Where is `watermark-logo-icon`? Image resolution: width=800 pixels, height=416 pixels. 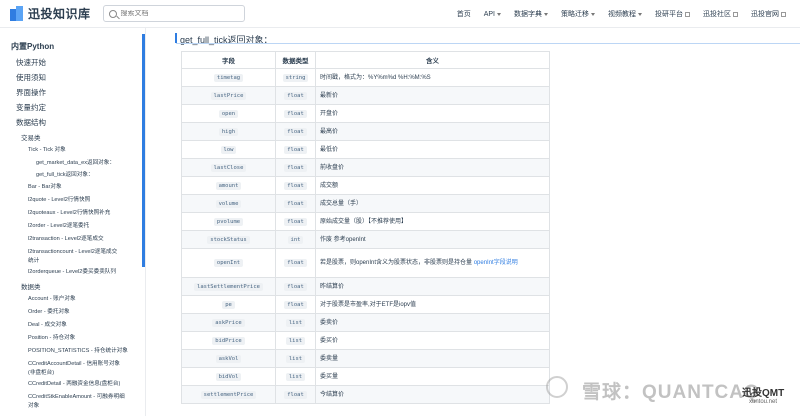 watermark-logo-icon is located at coordinates (557, 387).